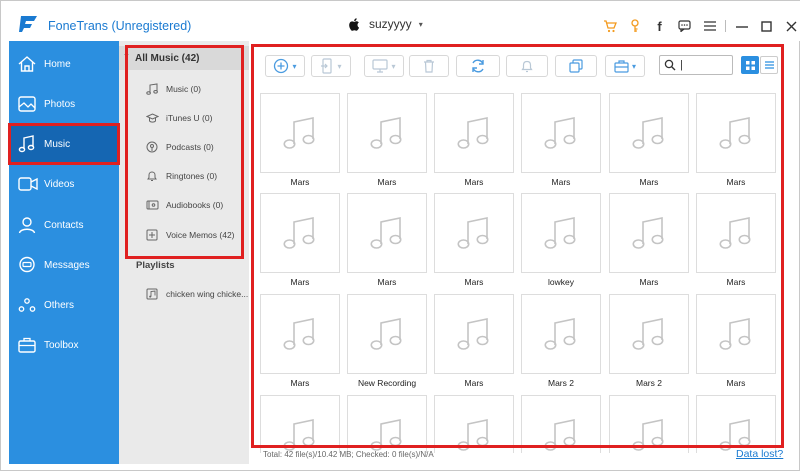 Image resolution: width=800 pixels, height=471 pixels. Describe the element at coordinates (192, 176) in the screenshot. I see `category-item-label: Ringtones (0)` at that location.